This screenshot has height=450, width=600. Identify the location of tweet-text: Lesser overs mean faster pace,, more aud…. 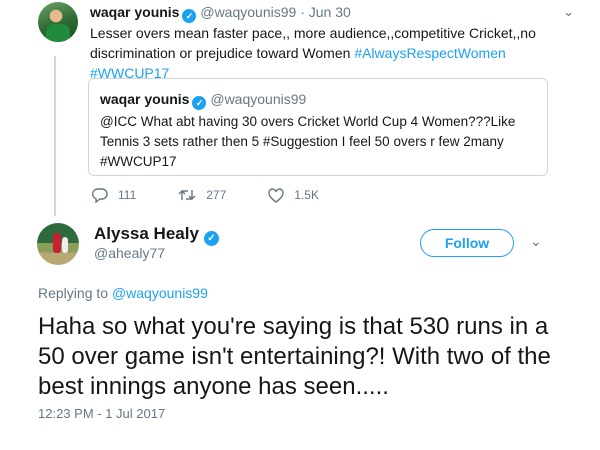
(337, 53).